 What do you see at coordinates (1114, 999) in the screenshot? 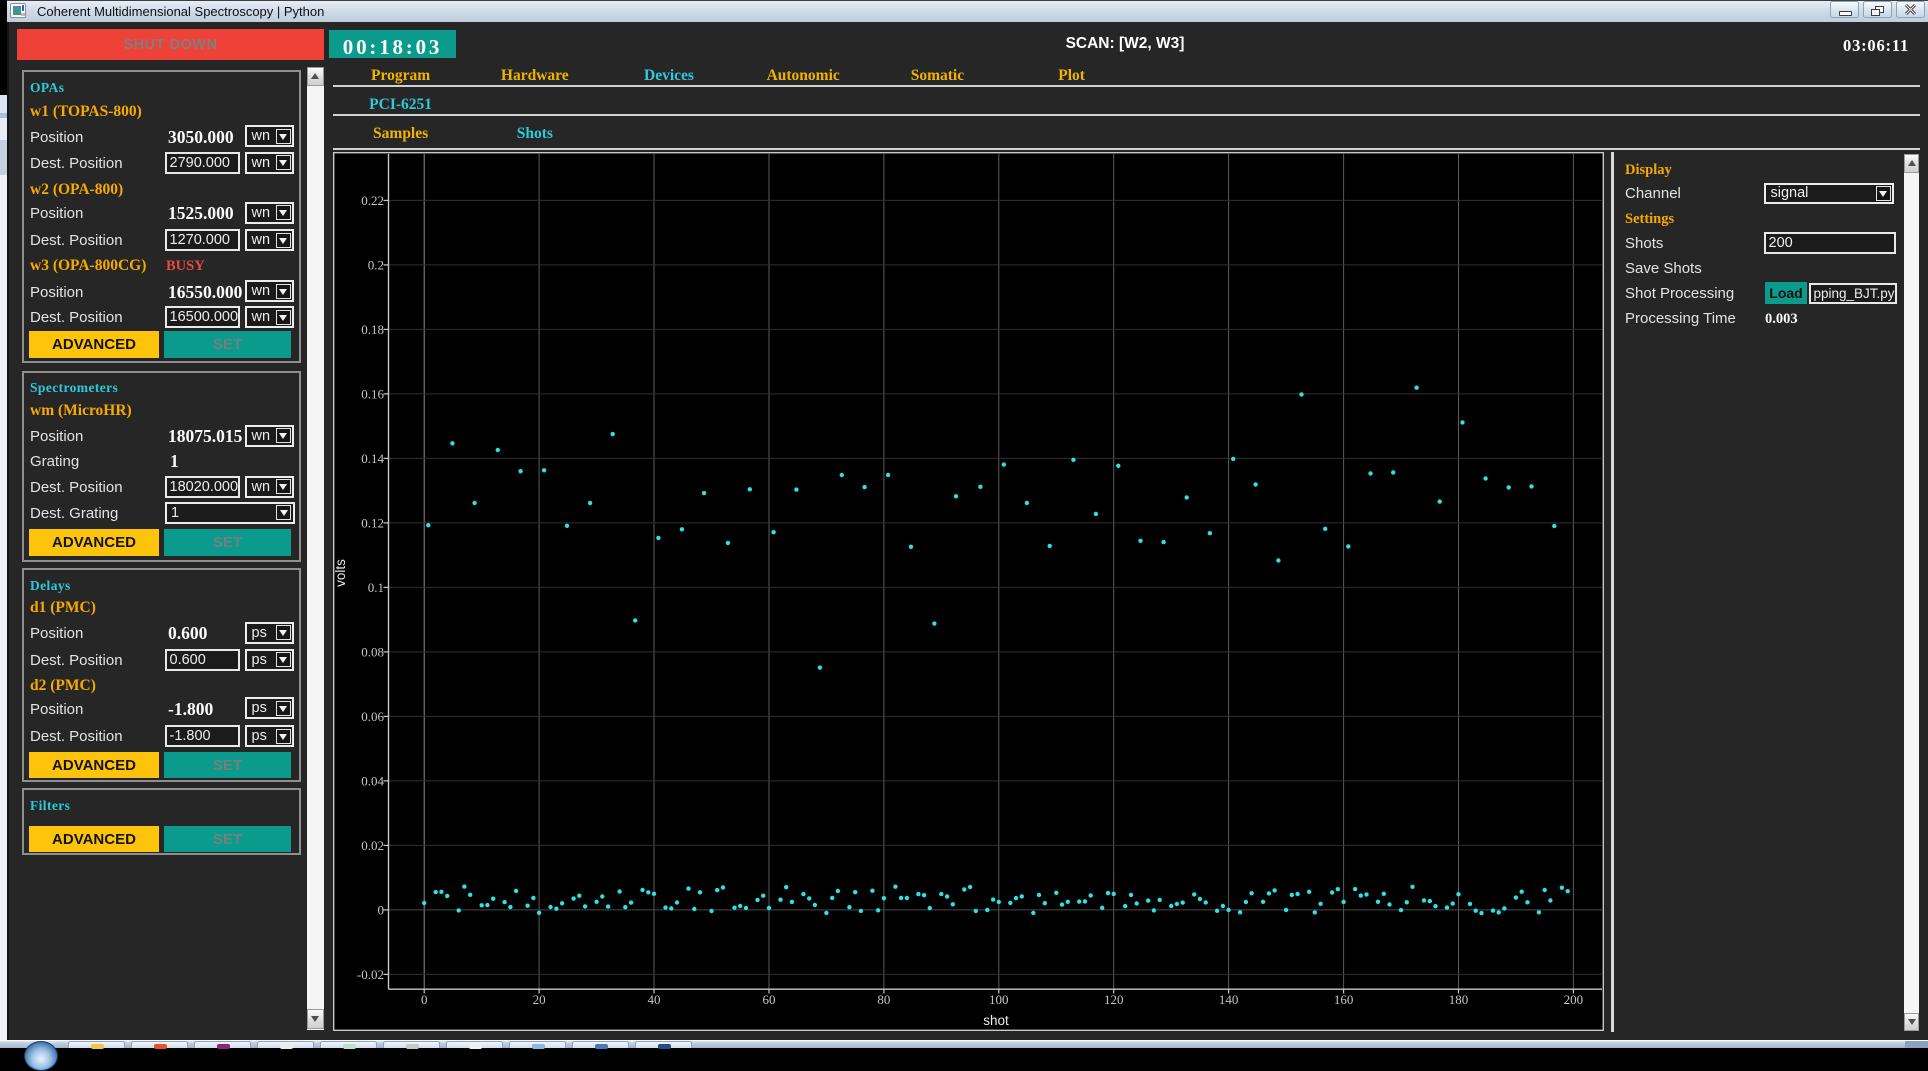
I see `svg-text: 120` at bounding box center [1114, 999].